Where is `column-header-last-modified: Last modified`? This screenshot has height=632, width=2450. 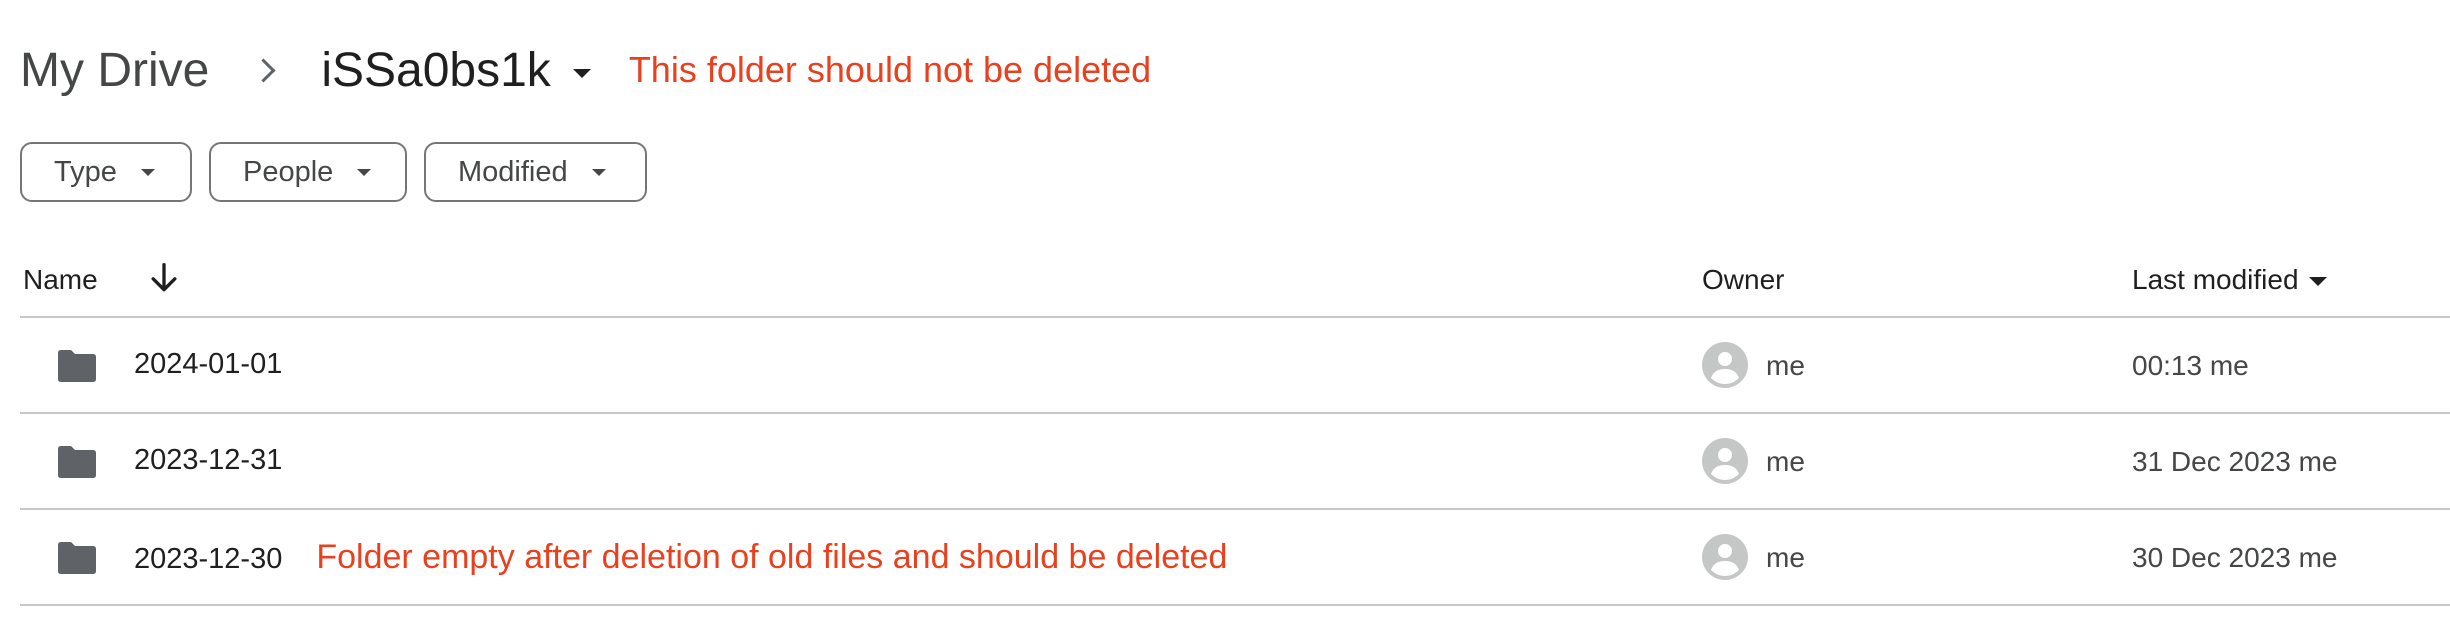 column-header-last-modified: Last modified is located at coordinates (2229, 280).